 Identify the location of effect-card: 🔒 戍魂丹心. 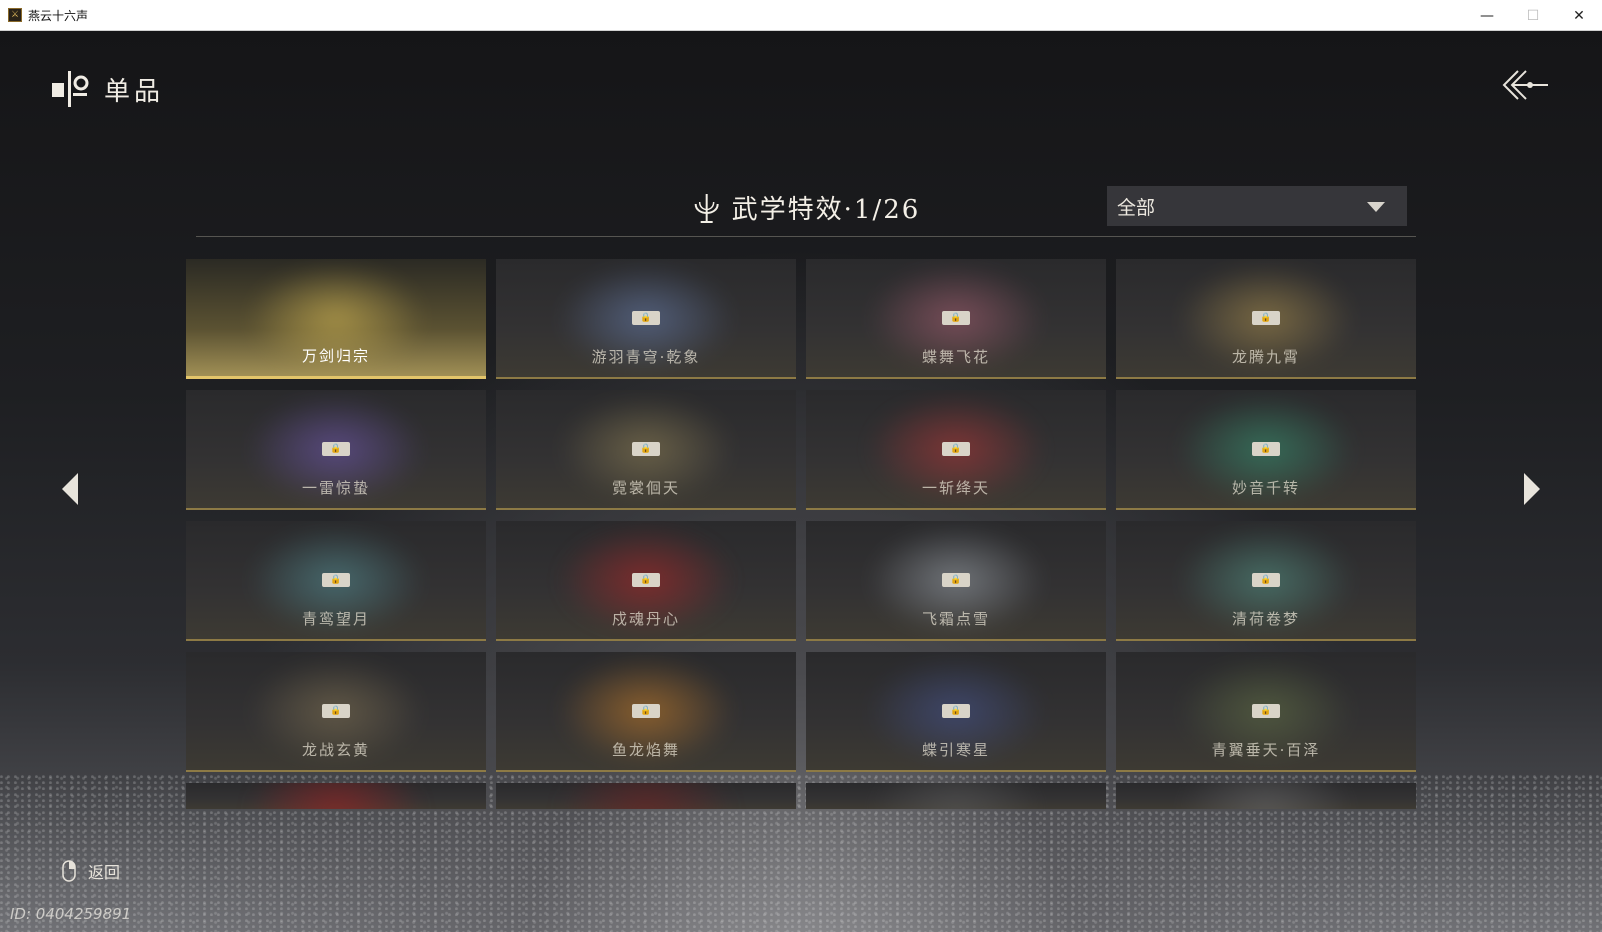
(646, 581).